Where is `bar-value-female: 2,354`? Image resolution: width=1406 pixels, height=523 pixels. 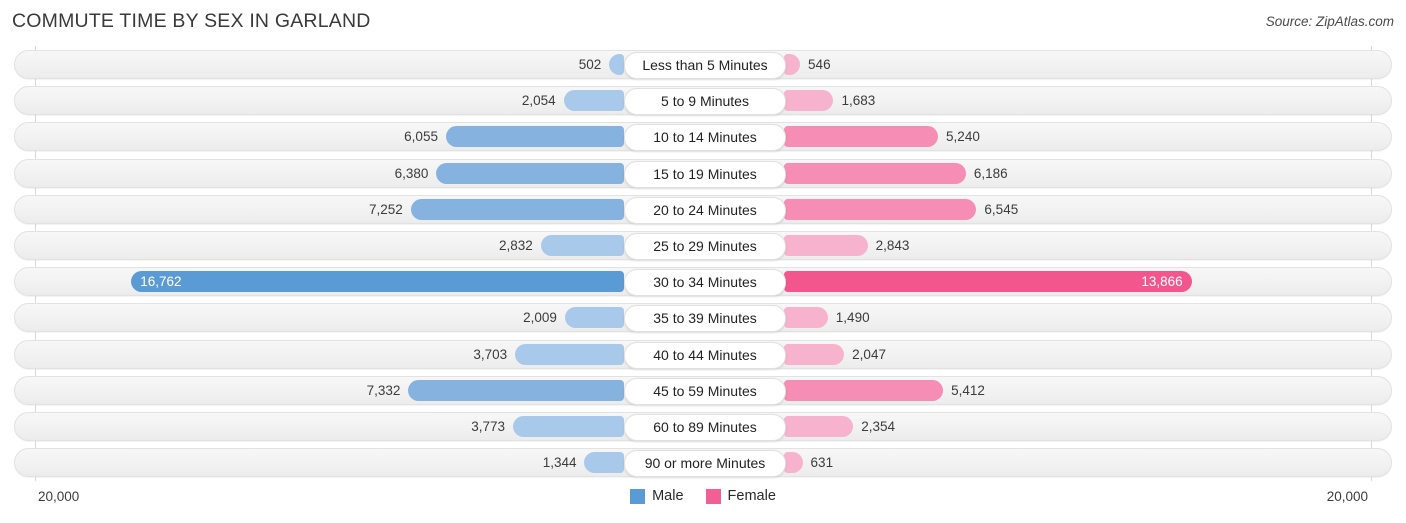
bar-value-female: 2,354 is located at coordinates (878, 426).